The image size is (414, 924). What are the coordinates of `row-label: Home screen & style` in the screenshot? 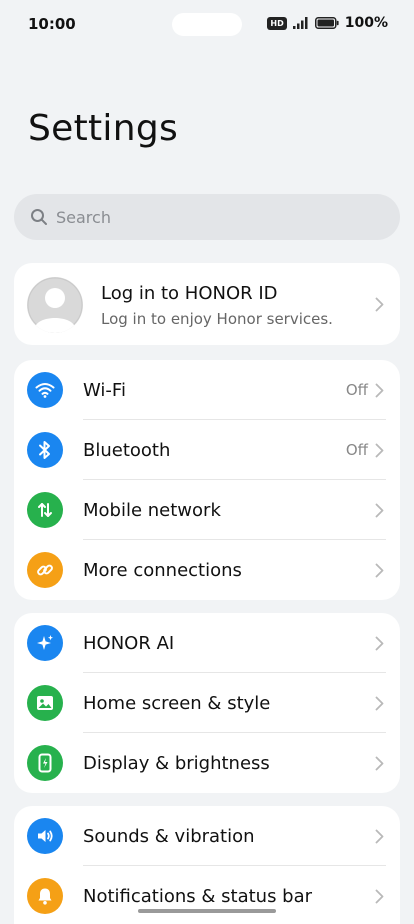 It's located at (177, 703).